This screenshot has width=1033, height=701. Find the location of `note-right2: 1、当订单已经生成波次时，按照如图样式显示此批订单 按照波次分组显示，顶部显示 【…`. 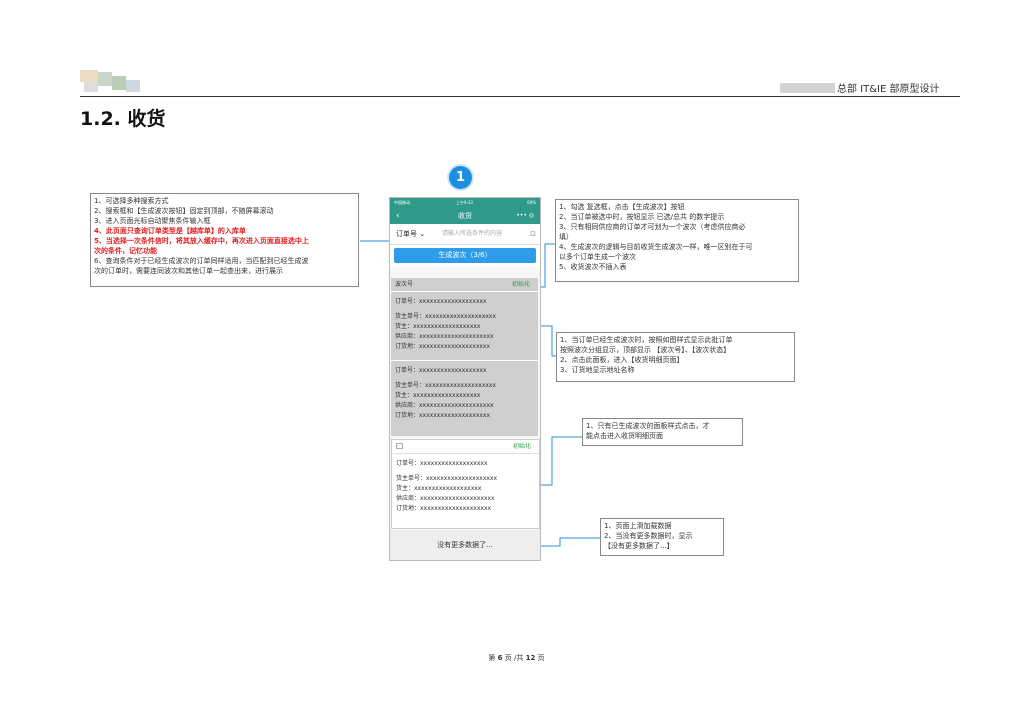

note-right2: 1、当订单已经生成波次时，按照如图样式显示此批订单 按照波次分组显示，顶部显示 【… is located at coordinates (675, 357).